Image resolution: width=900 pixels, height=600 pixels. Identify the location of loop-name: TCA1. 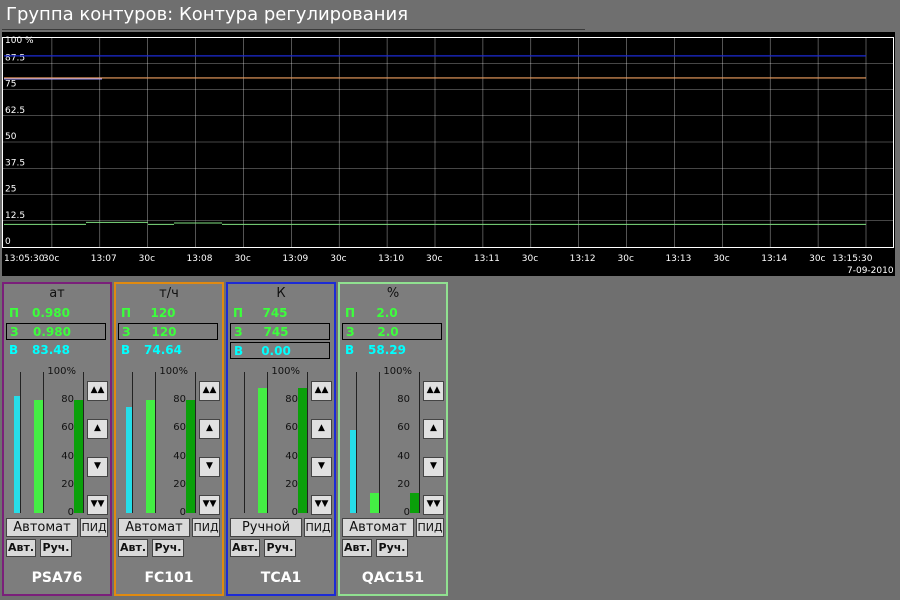
(281, 578).